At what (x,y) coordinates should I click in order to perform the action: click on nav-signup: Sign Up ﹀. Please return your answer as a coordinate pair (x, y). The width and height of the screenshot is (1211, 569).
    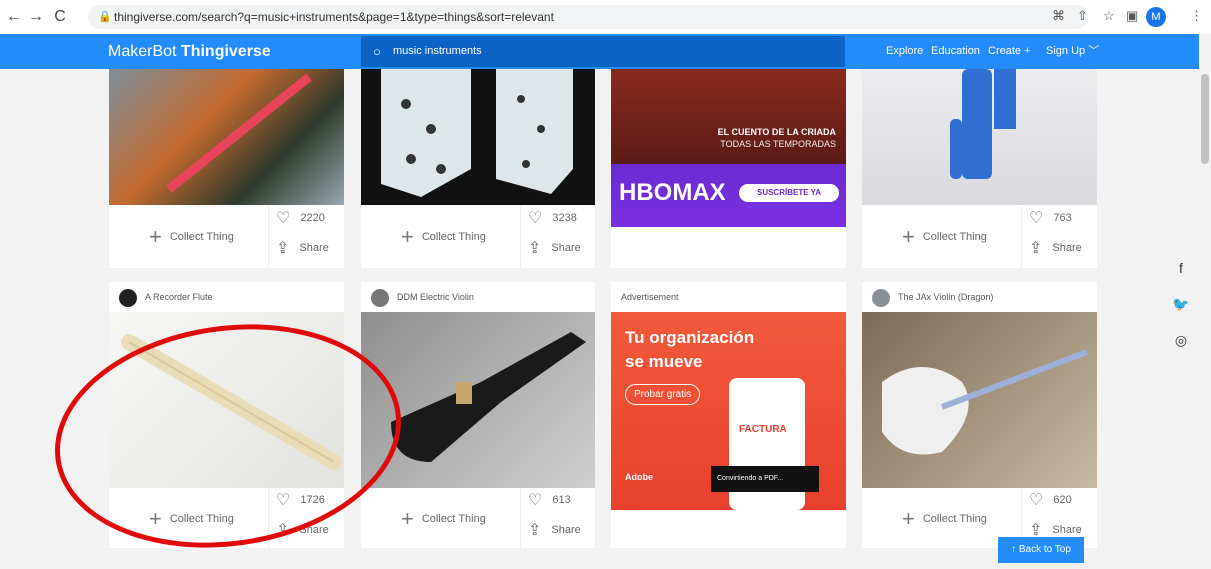
    Looking at the image, I should click on (1072, 51).